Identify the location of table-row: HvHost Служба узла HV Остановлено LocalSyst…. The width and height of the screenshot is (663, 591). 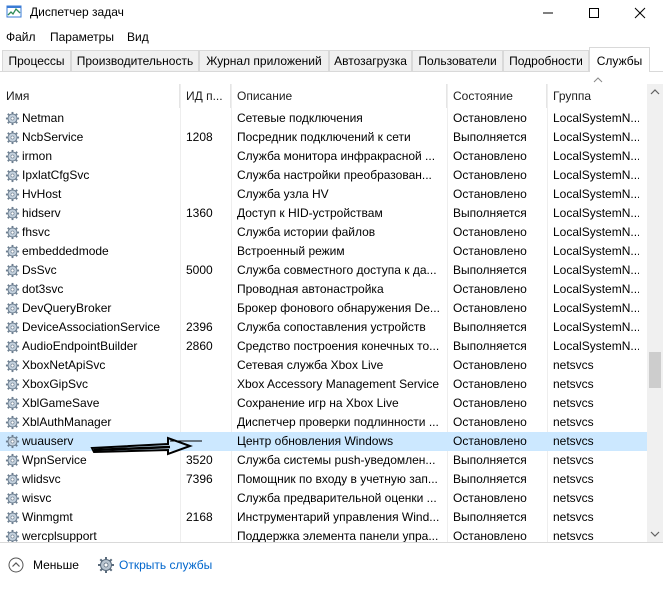
(323, 194).